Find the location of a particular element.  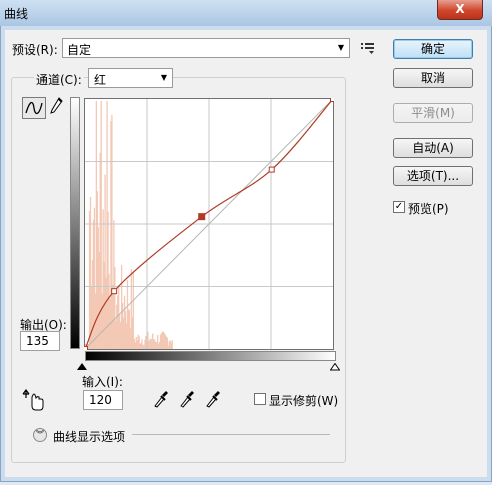

black-point-slider is located at coordinates (82, 367).